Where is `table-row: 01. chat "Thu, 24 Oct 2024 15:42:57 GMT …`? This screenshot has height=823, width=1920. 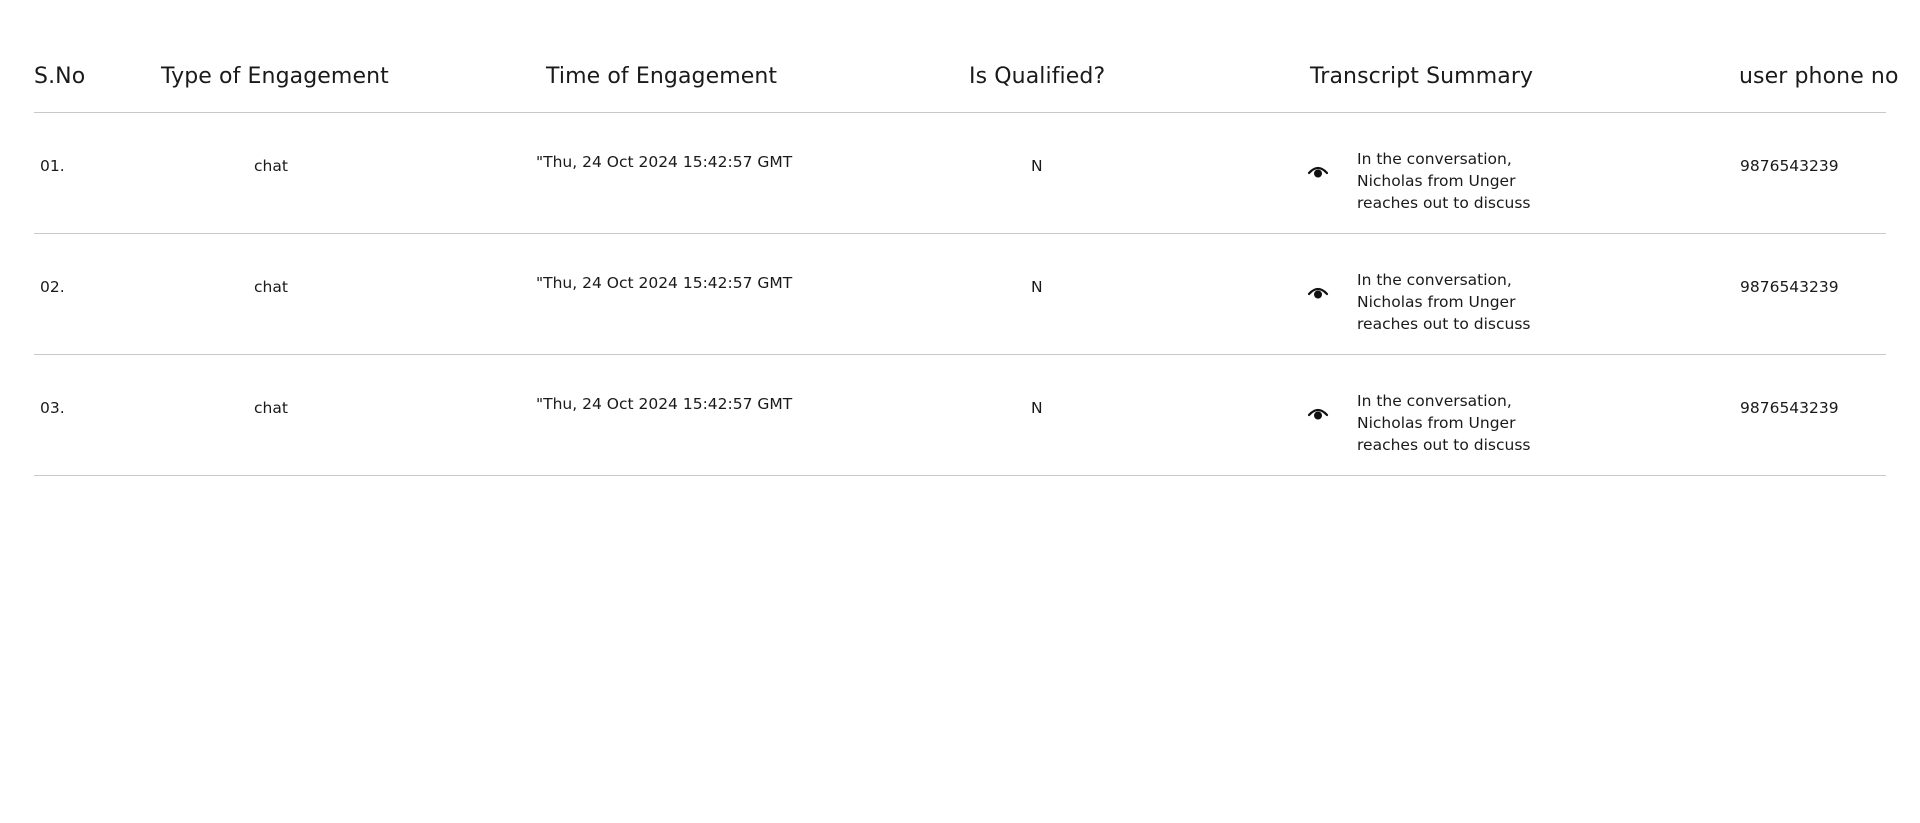
table-row: 01. chat "Thu, 24 Oct 2024 15:42:57 GMT … is located at coordinates (960, 173).